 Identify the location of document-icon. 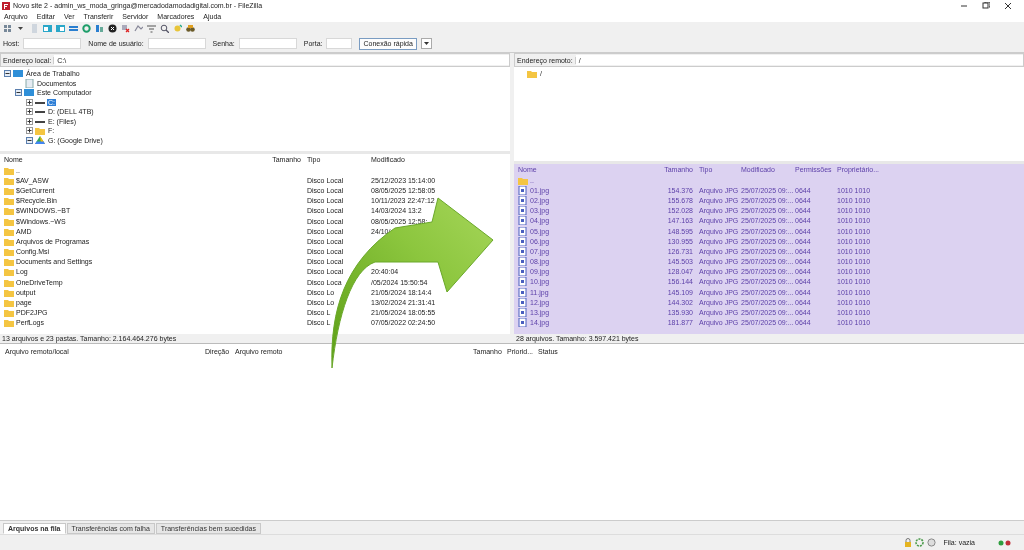
(29, 83).